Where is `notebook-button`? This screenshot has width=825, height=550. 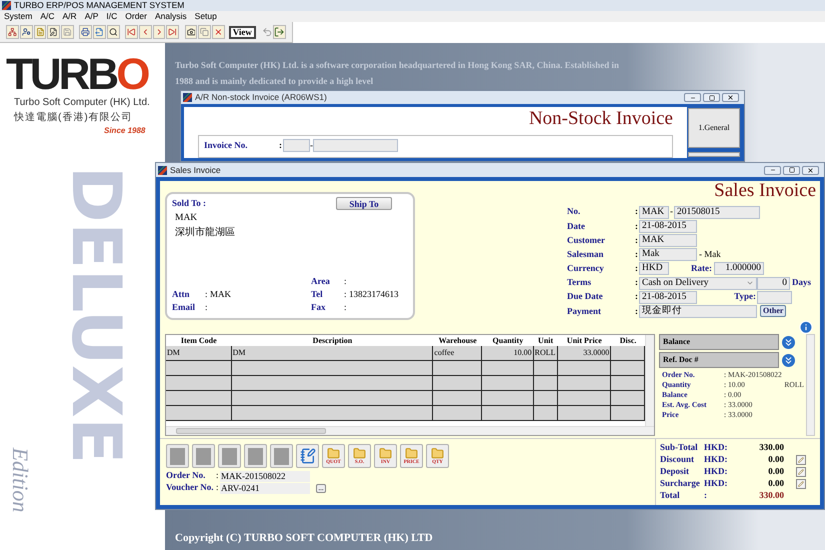 notebook-button is located at coordinates (307, 456).